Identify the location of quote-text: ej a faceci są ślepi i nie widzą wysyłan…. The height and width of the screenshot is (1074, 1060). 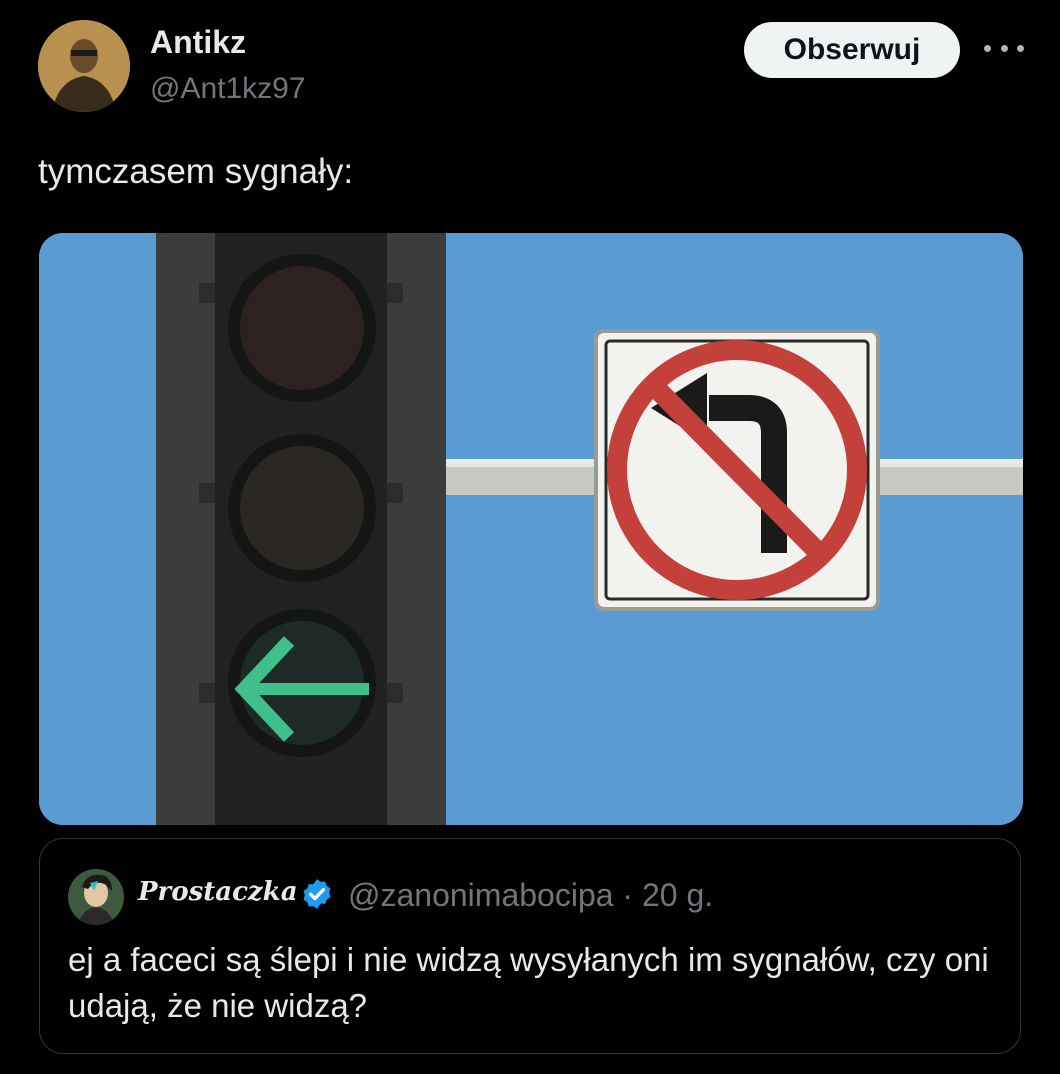
(528, 982).